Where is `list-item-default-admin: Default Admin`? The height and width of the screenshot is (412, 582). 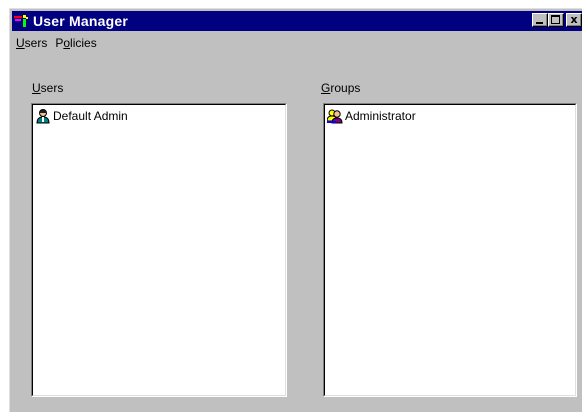 list-item-default-admin: Default Admin is located at coordinates (81, 116).